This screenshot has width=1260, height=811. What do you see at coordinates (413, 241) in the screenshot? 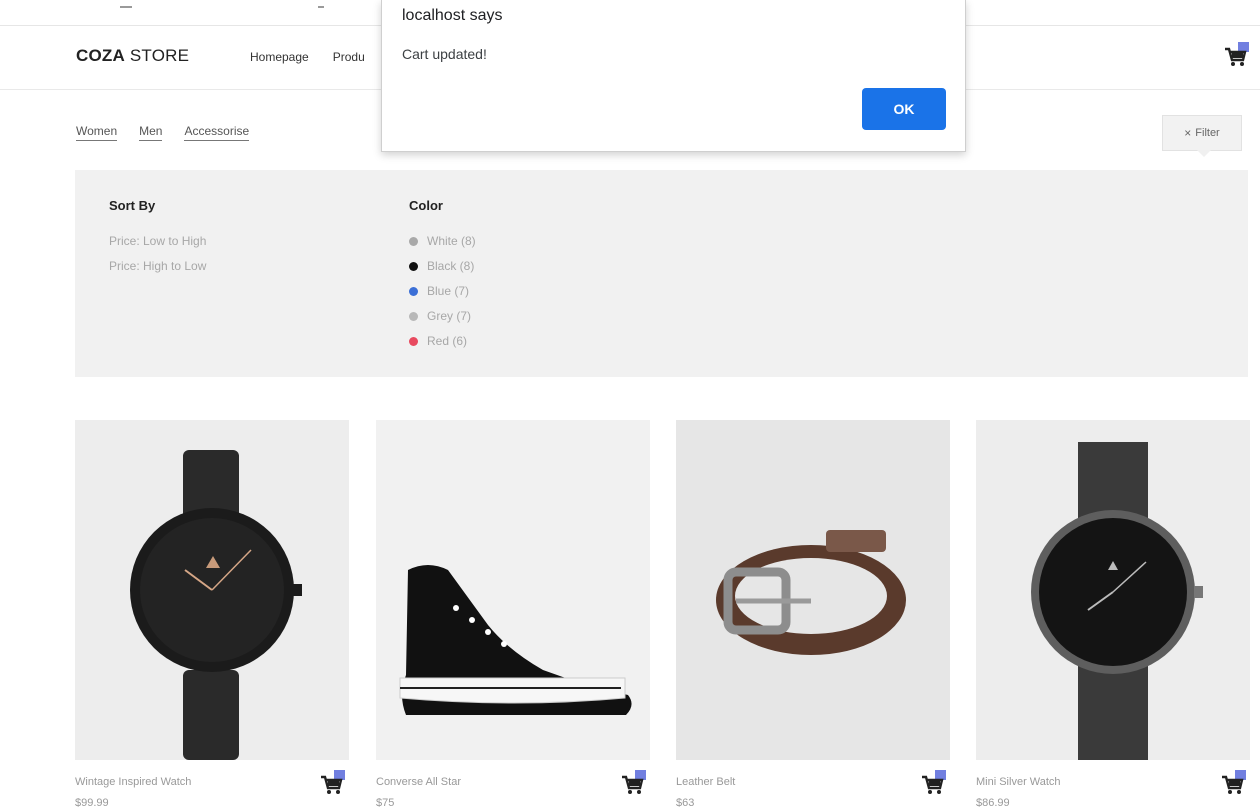
I see `white-dot-icon` at bounding box center [413, 241].